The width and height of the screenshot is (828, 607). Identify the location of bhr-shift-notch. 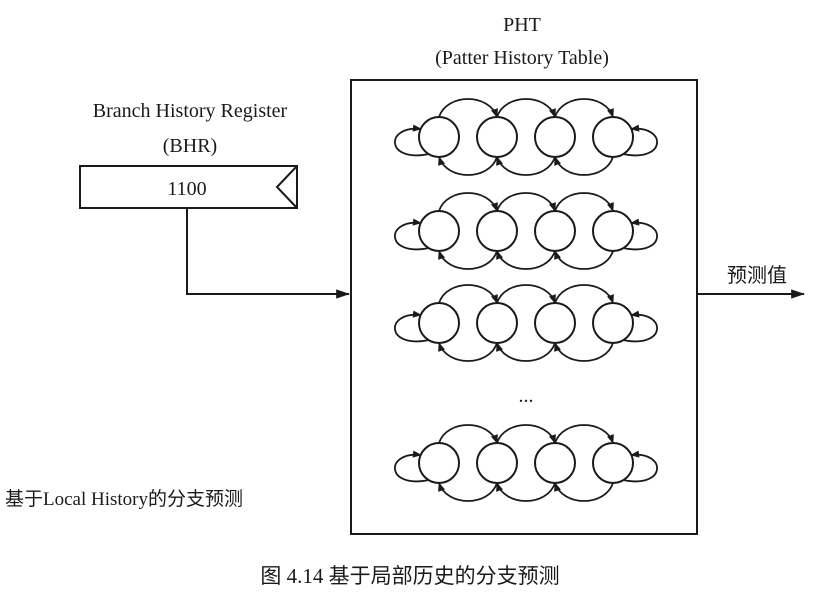
(286, 187).